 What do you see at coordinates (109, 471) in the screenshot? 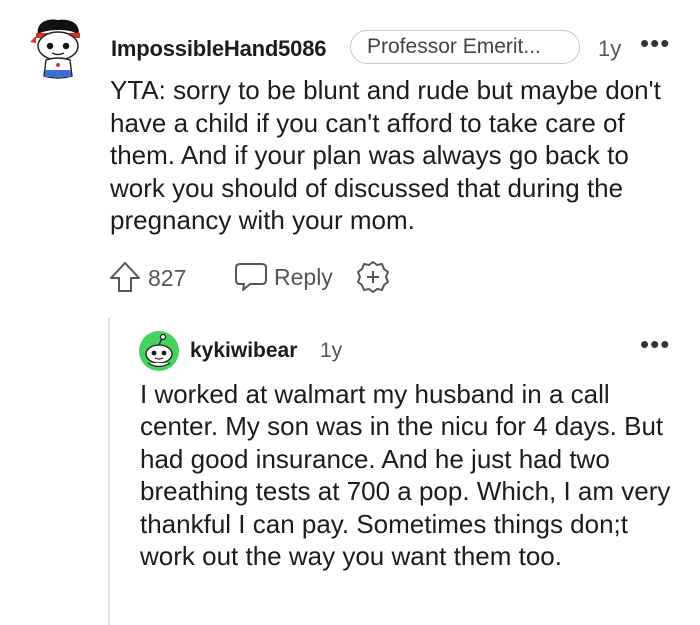
I see `thread-line` at bounding box center [109, 471].